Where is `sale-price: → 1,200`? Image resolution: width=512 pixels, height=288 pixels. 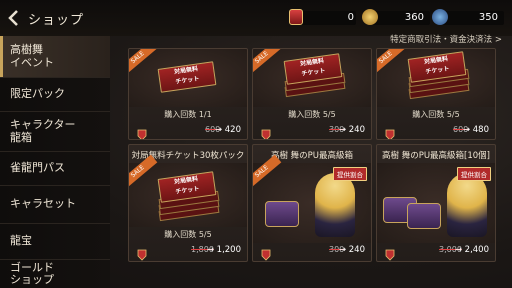
sale-price: → 1,200 is located at coordinates (223, 250).